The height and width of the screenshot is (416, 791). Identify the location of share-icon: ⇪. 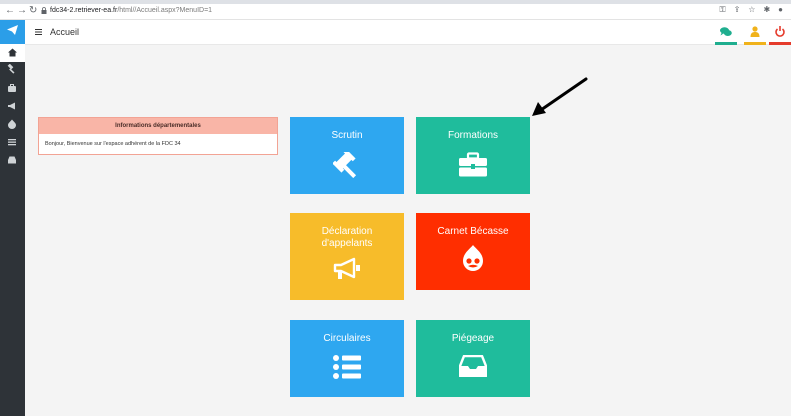
(737, 10).